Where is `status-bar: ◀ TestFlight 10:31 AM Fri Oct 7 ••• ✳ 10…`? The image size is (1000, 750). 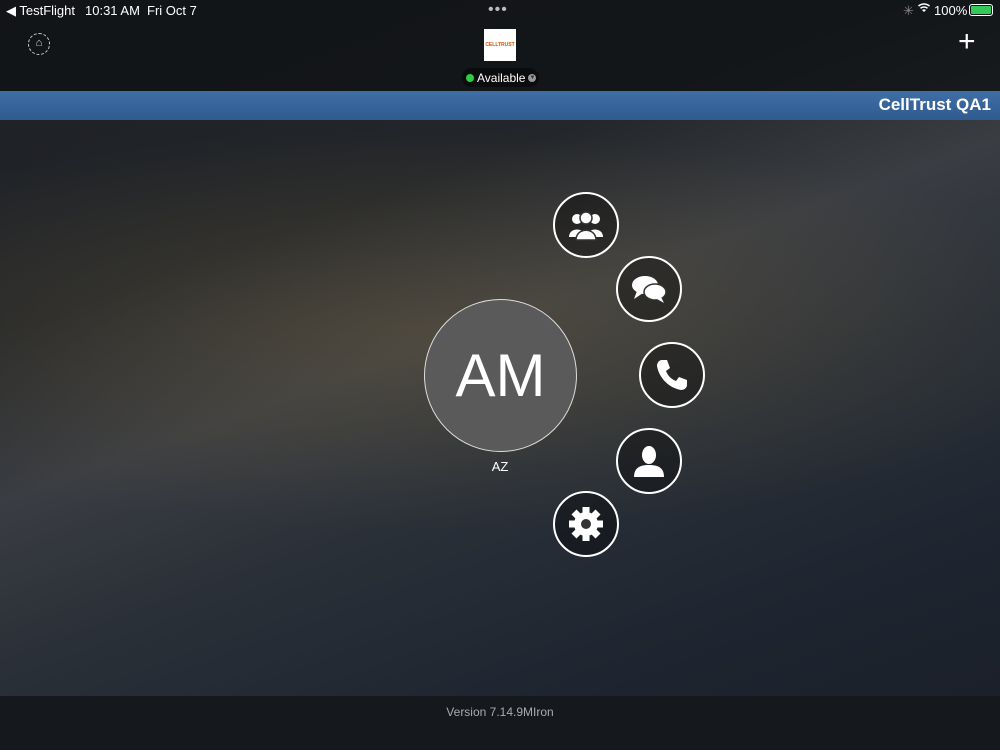
status-bar: ◀ TestFlight 10:31 AM Fri Oct 7 ••• ✳ 10… is located at coordinates (500, 11).